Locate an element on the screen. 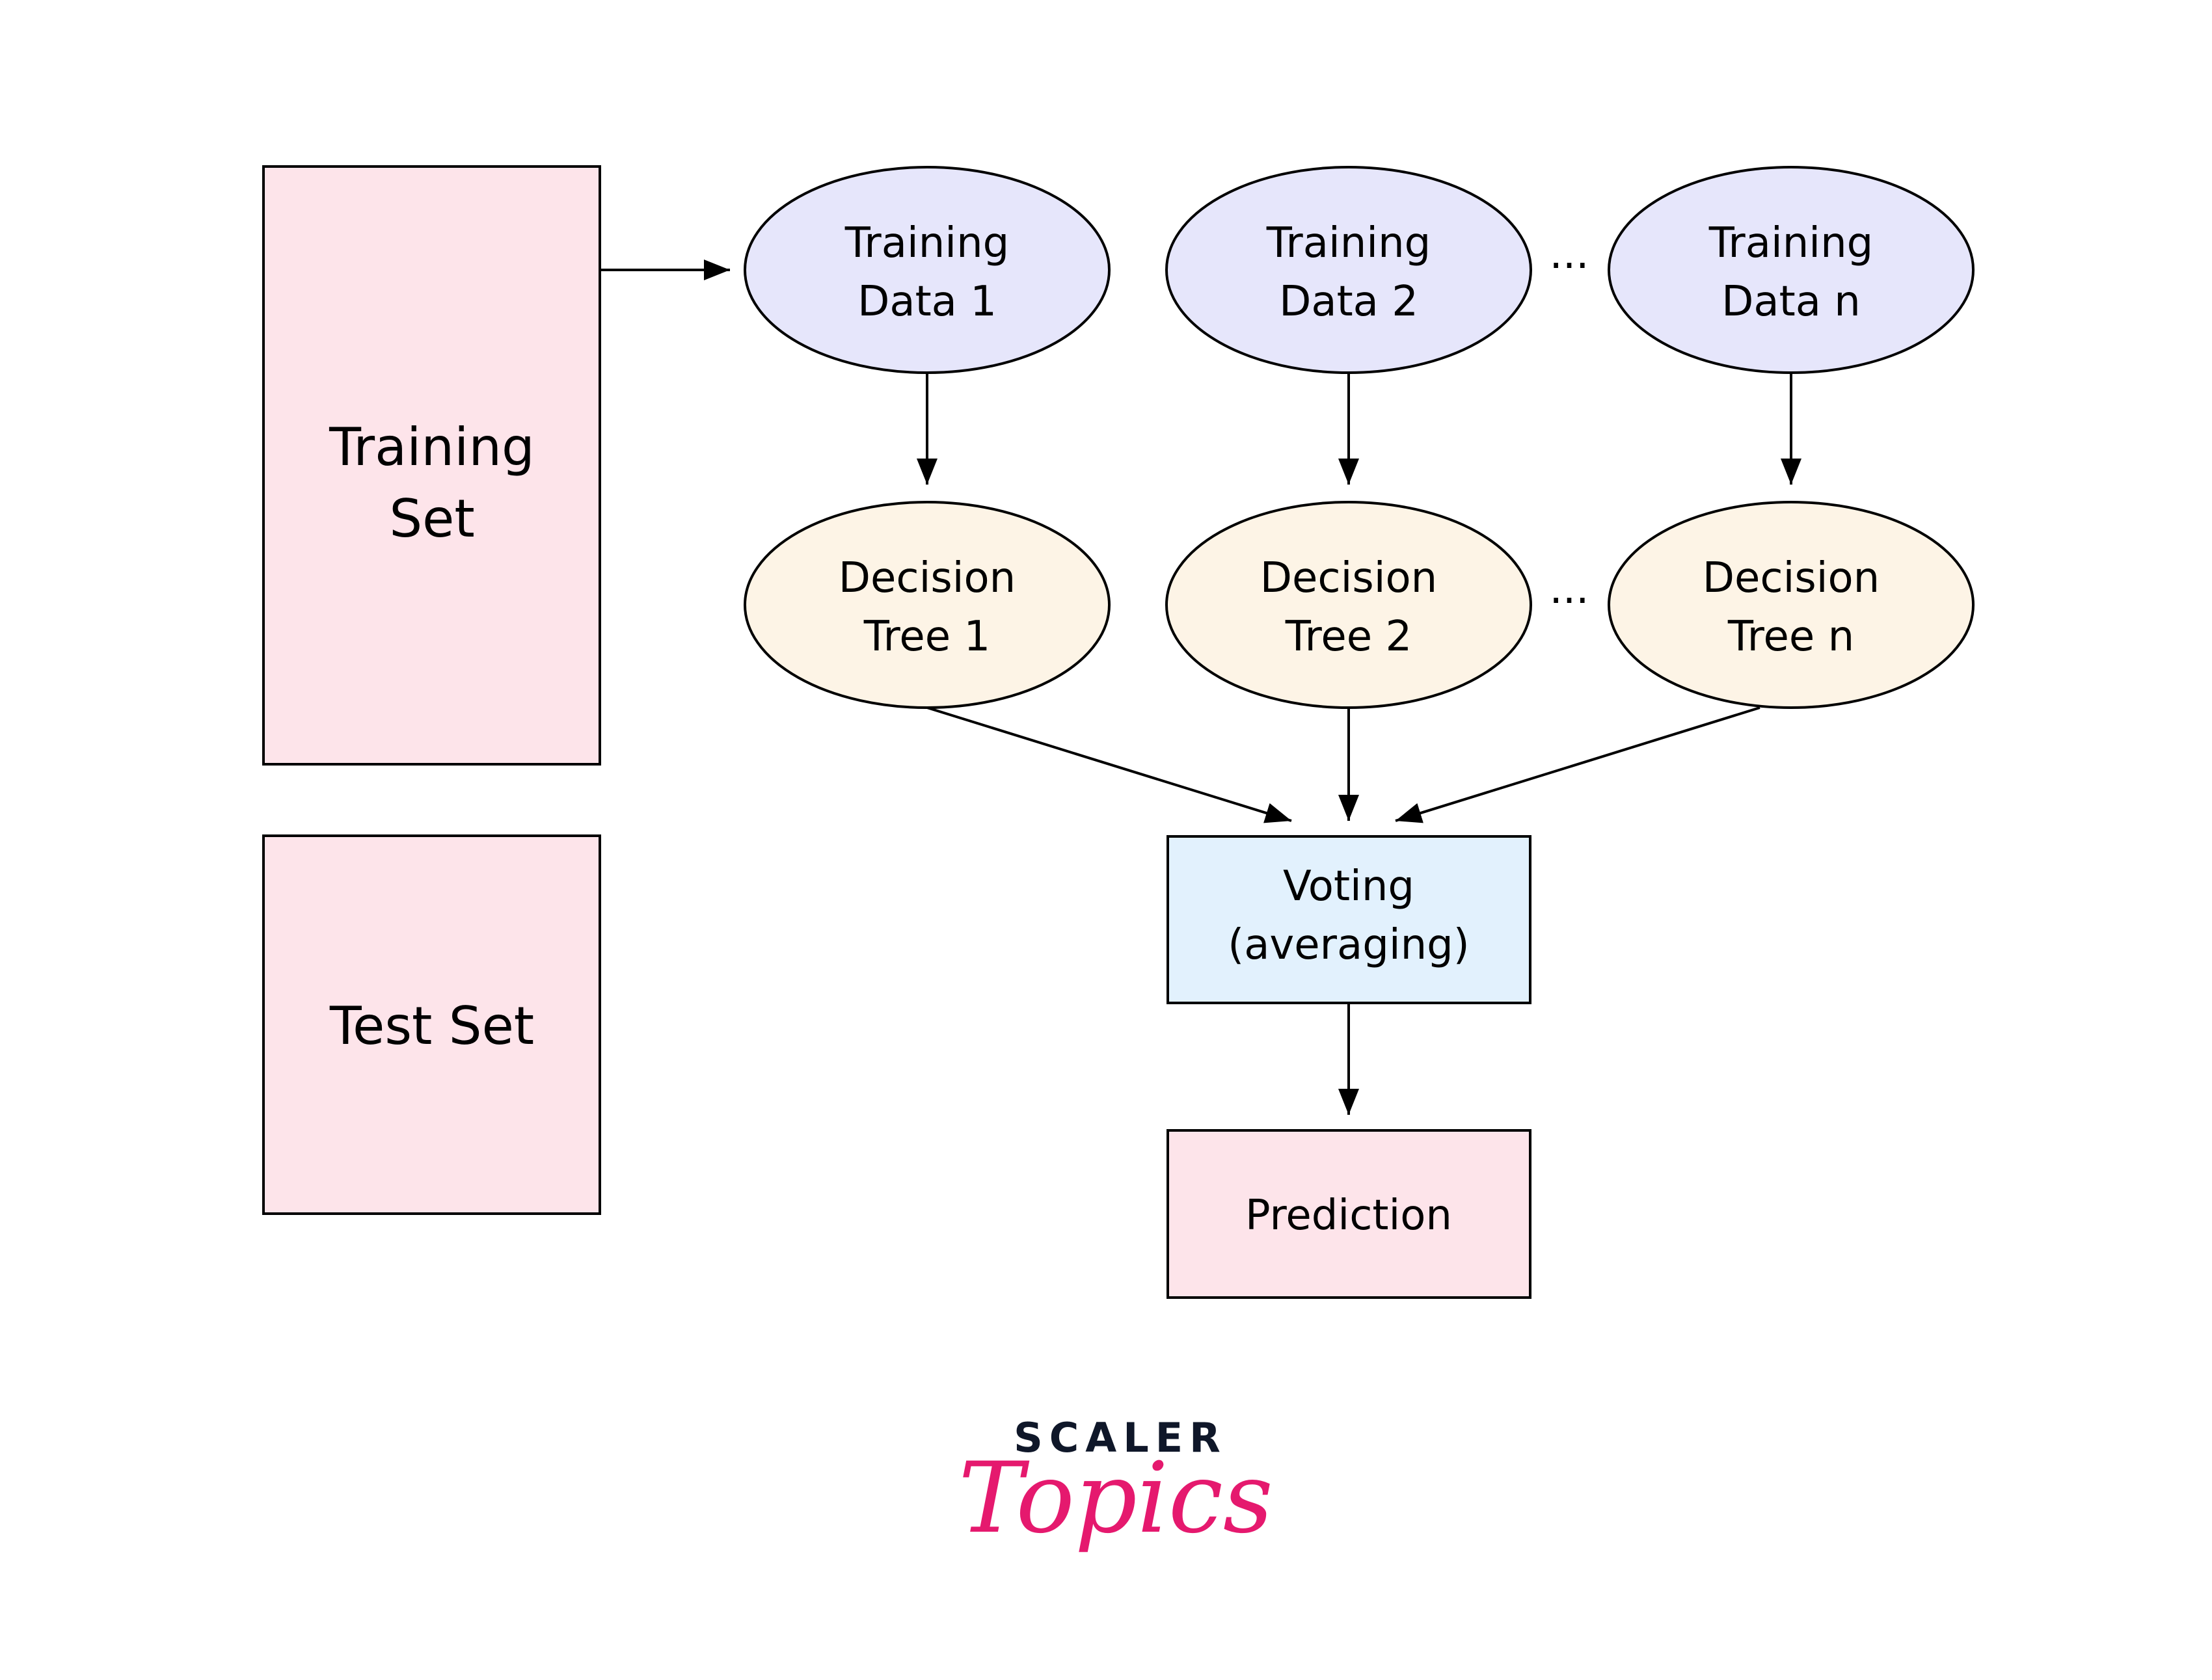 This screenshot has height=1680, width=2212. test-set-label: Test Set is located at coordinates (432, 1026).